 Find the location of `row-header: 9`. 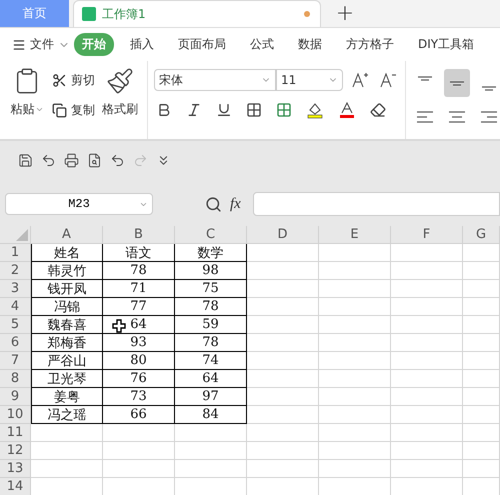

row-header: 9 is located at coordinates (15, 397).